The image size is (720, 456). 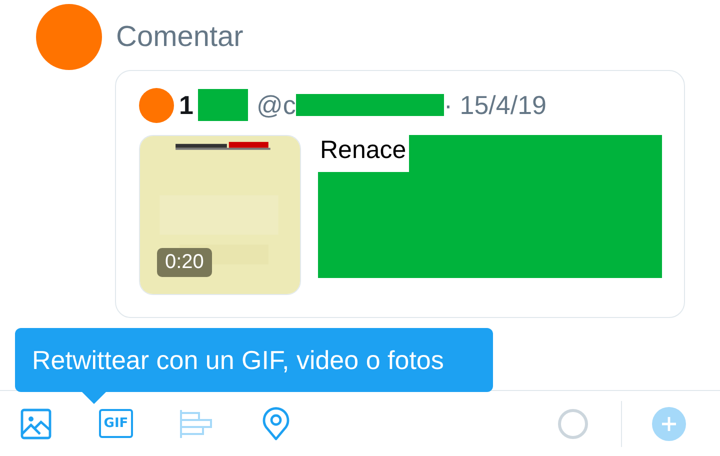 What do you see at coordinates (186, 105) in the screenshot?
I see `author-name: 1` at bounding box center [186, 105].